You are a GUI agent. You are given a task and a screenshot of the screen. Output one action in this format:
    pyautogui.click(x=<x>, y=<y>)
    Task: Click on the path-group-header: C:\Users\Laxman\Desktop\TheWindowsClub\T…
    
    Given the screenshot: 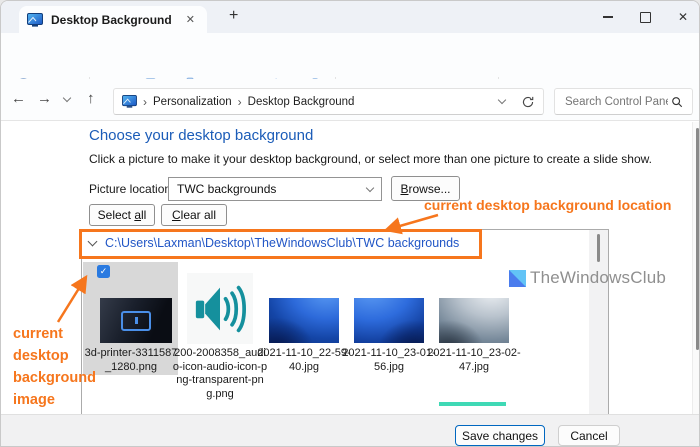 What is the action you would take?
    pyautogui.click(x=282, y=243)
    